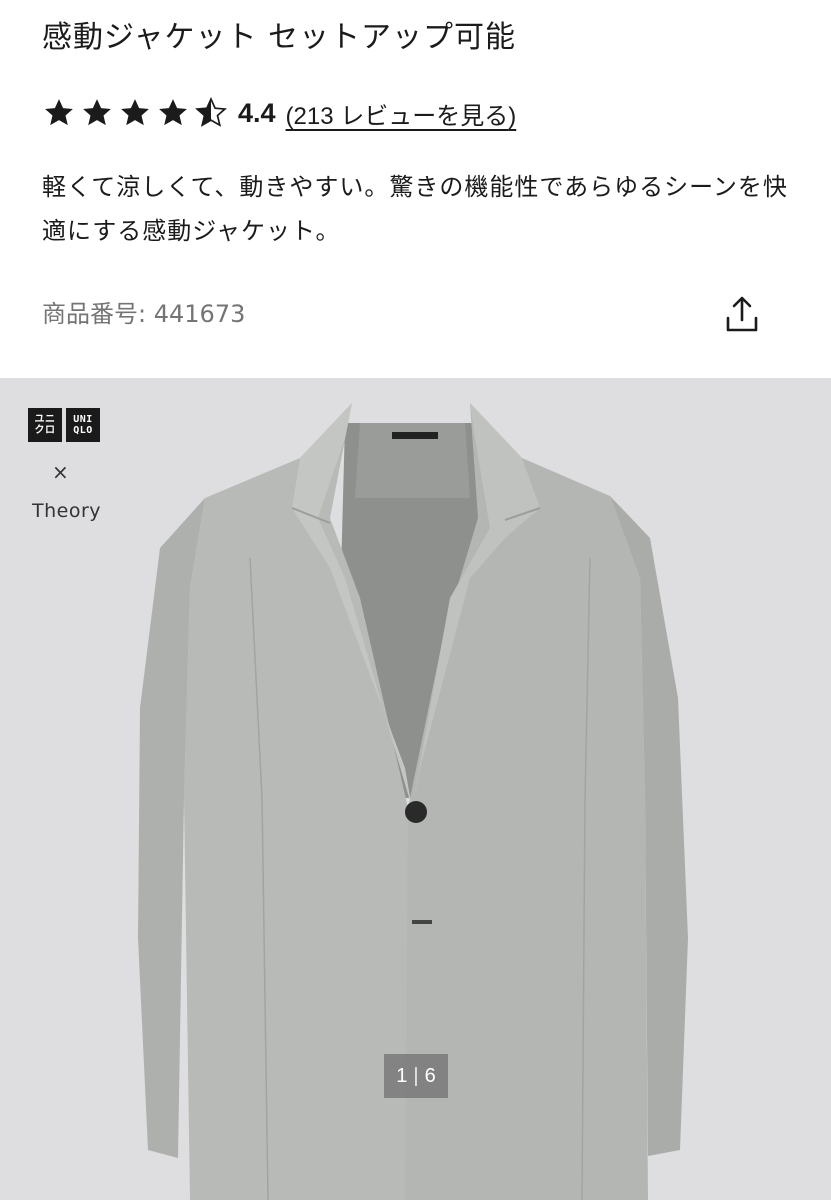 The height and width of the screenshot is (1200, 831). Describe the element at coordinates (211, 112) in the screenshot. I see `half-star-icon` at that location.